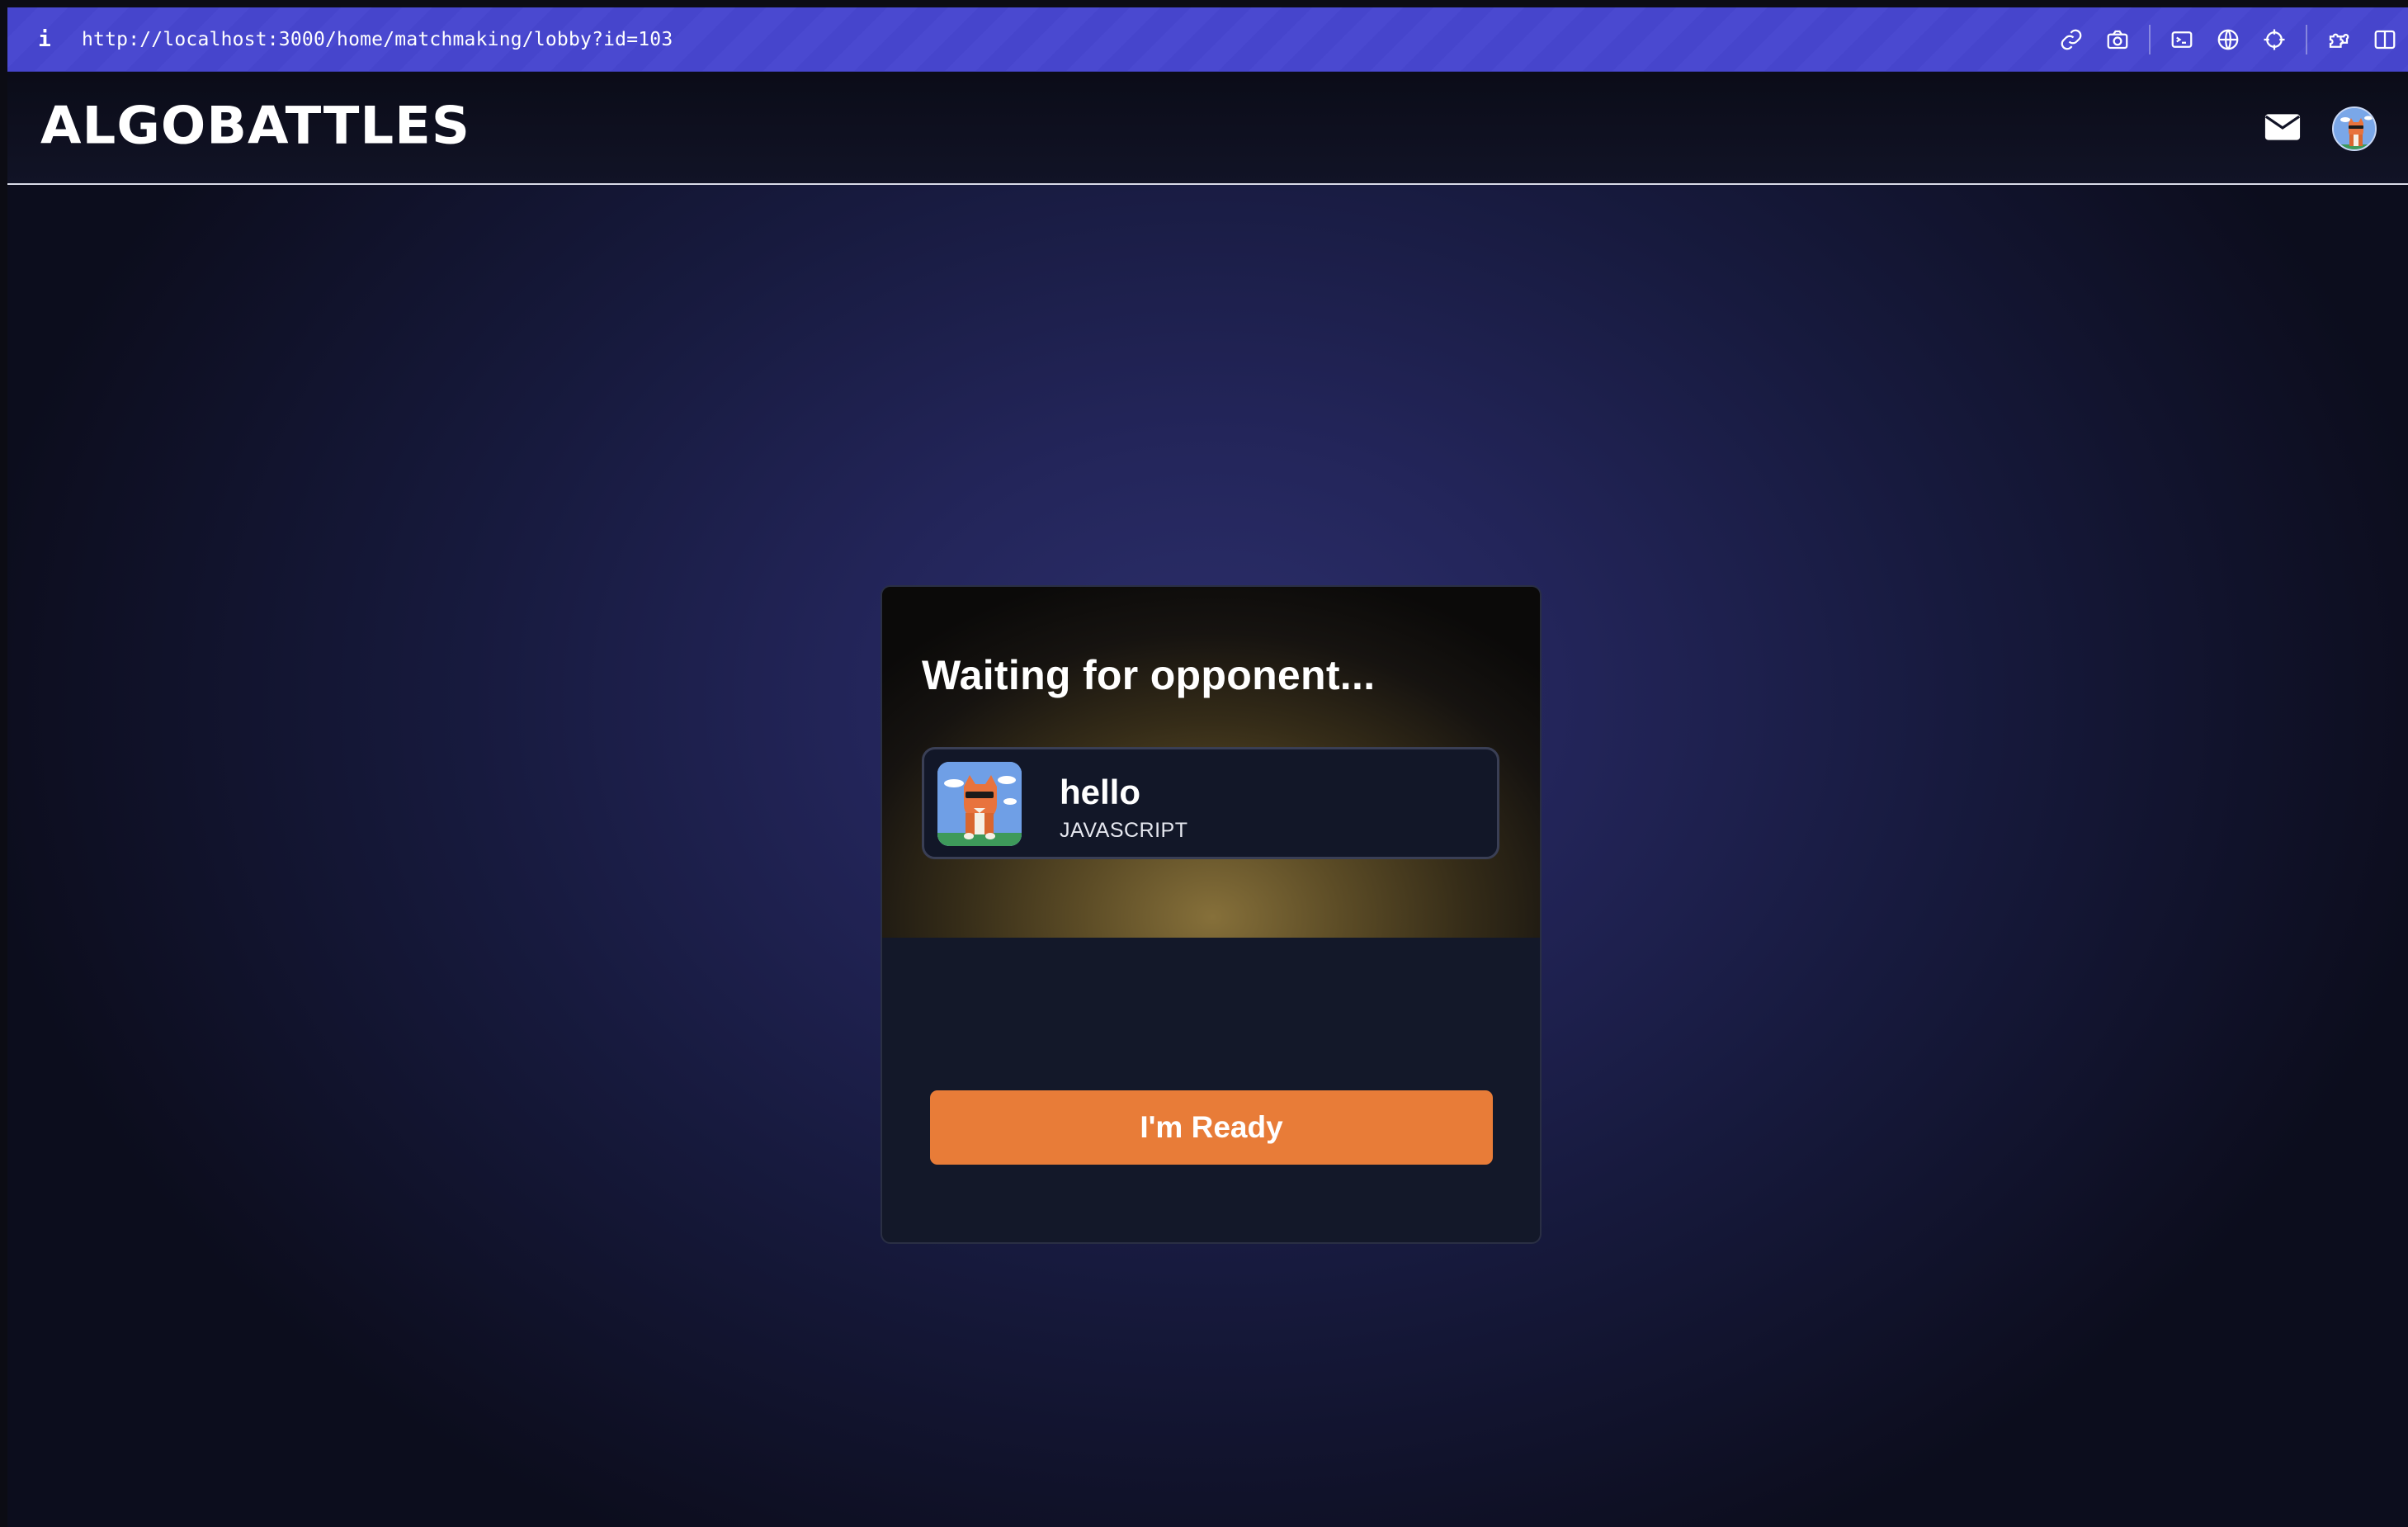  What do you see at coordinates (255, 127) in the screenshot?
I see `app-logo: ALGOBATTLES` at bounding box center [255, 127].